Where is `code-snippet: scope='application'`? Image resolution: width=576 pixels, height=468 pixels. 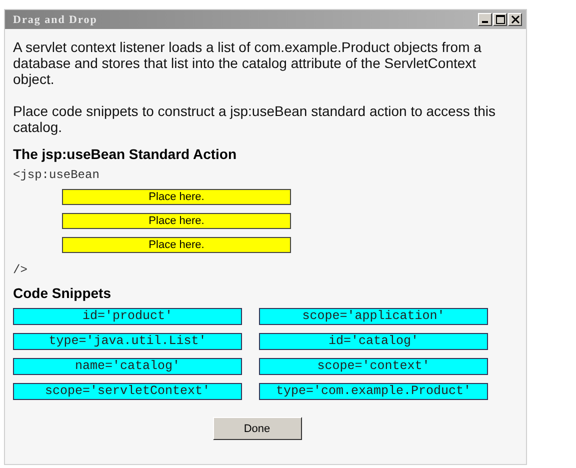 code-snippet: scope='application' is located at coordinates (373, 316).